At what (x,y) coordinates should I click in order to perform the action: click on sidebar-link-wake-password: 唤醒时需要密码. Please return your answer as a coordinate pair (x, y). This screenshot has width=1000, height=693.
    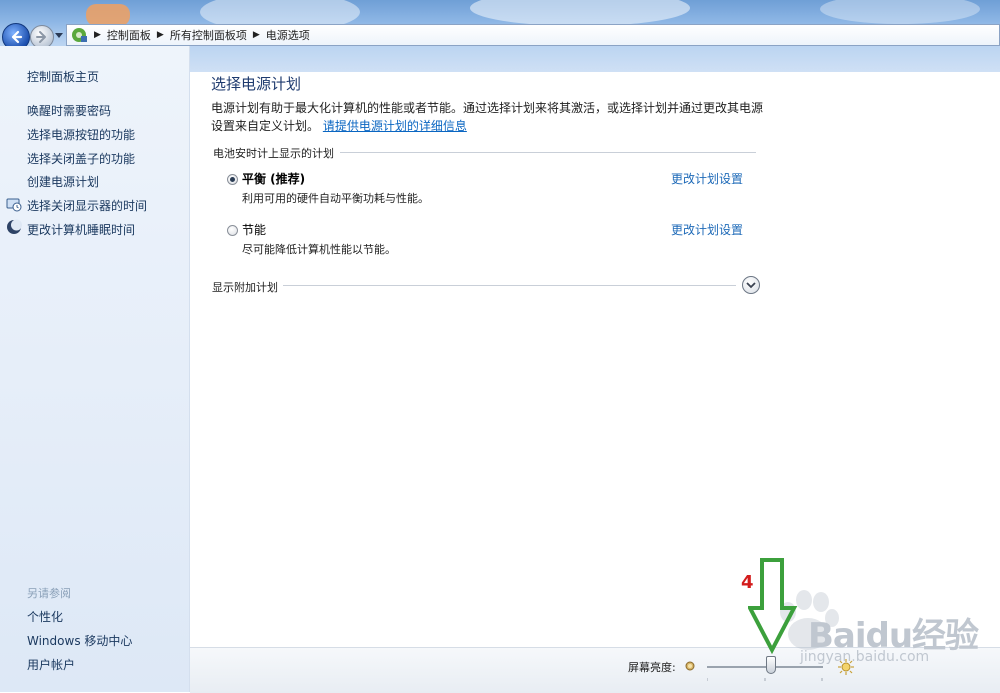
    Looking at the image, I should click on (69, 110).